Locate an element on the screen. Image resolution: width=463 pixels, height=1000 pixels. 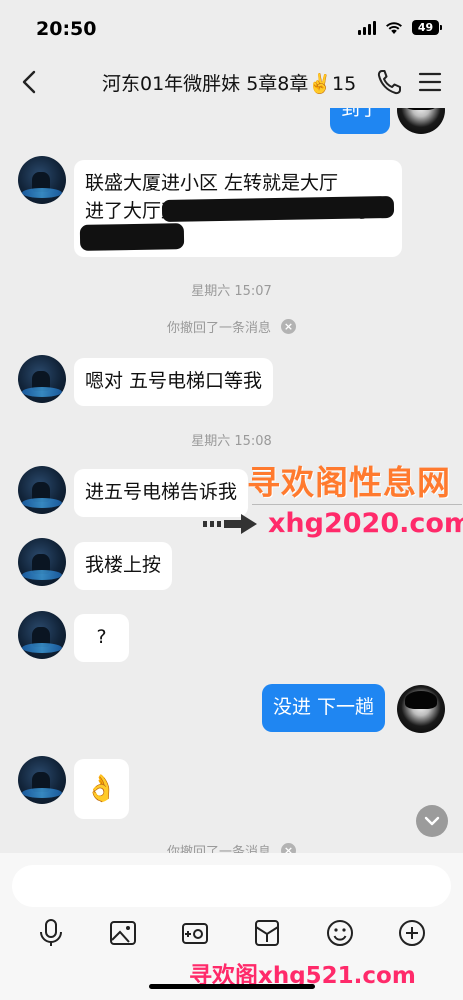
scroll-down-button is located at coordinates (432, 821).